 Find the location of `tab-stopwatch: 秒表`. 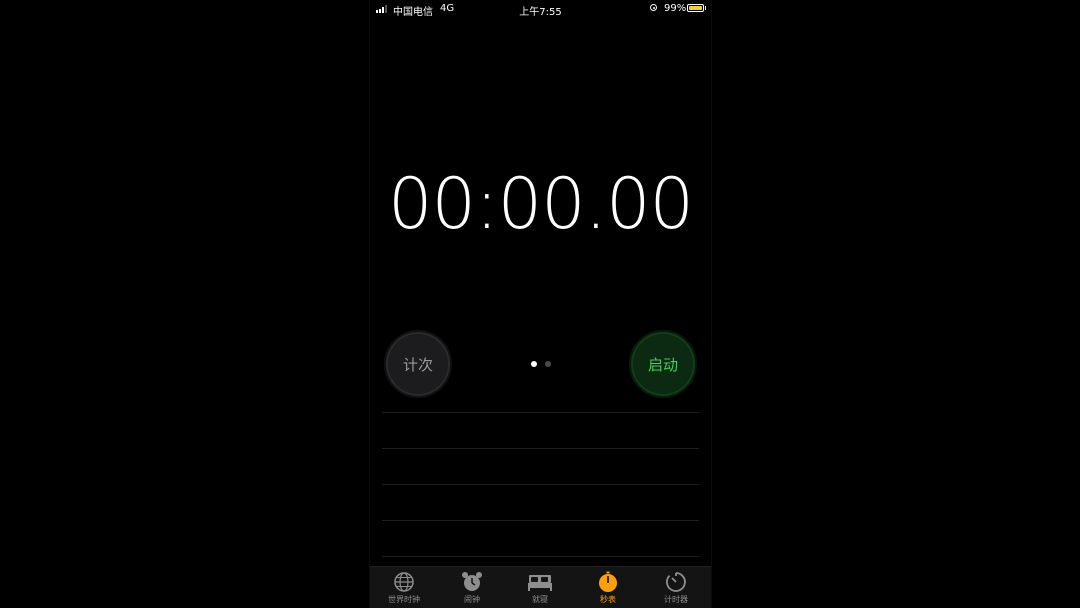

tab-stopwatch: 秒表 is located at coordinates (608, 588).